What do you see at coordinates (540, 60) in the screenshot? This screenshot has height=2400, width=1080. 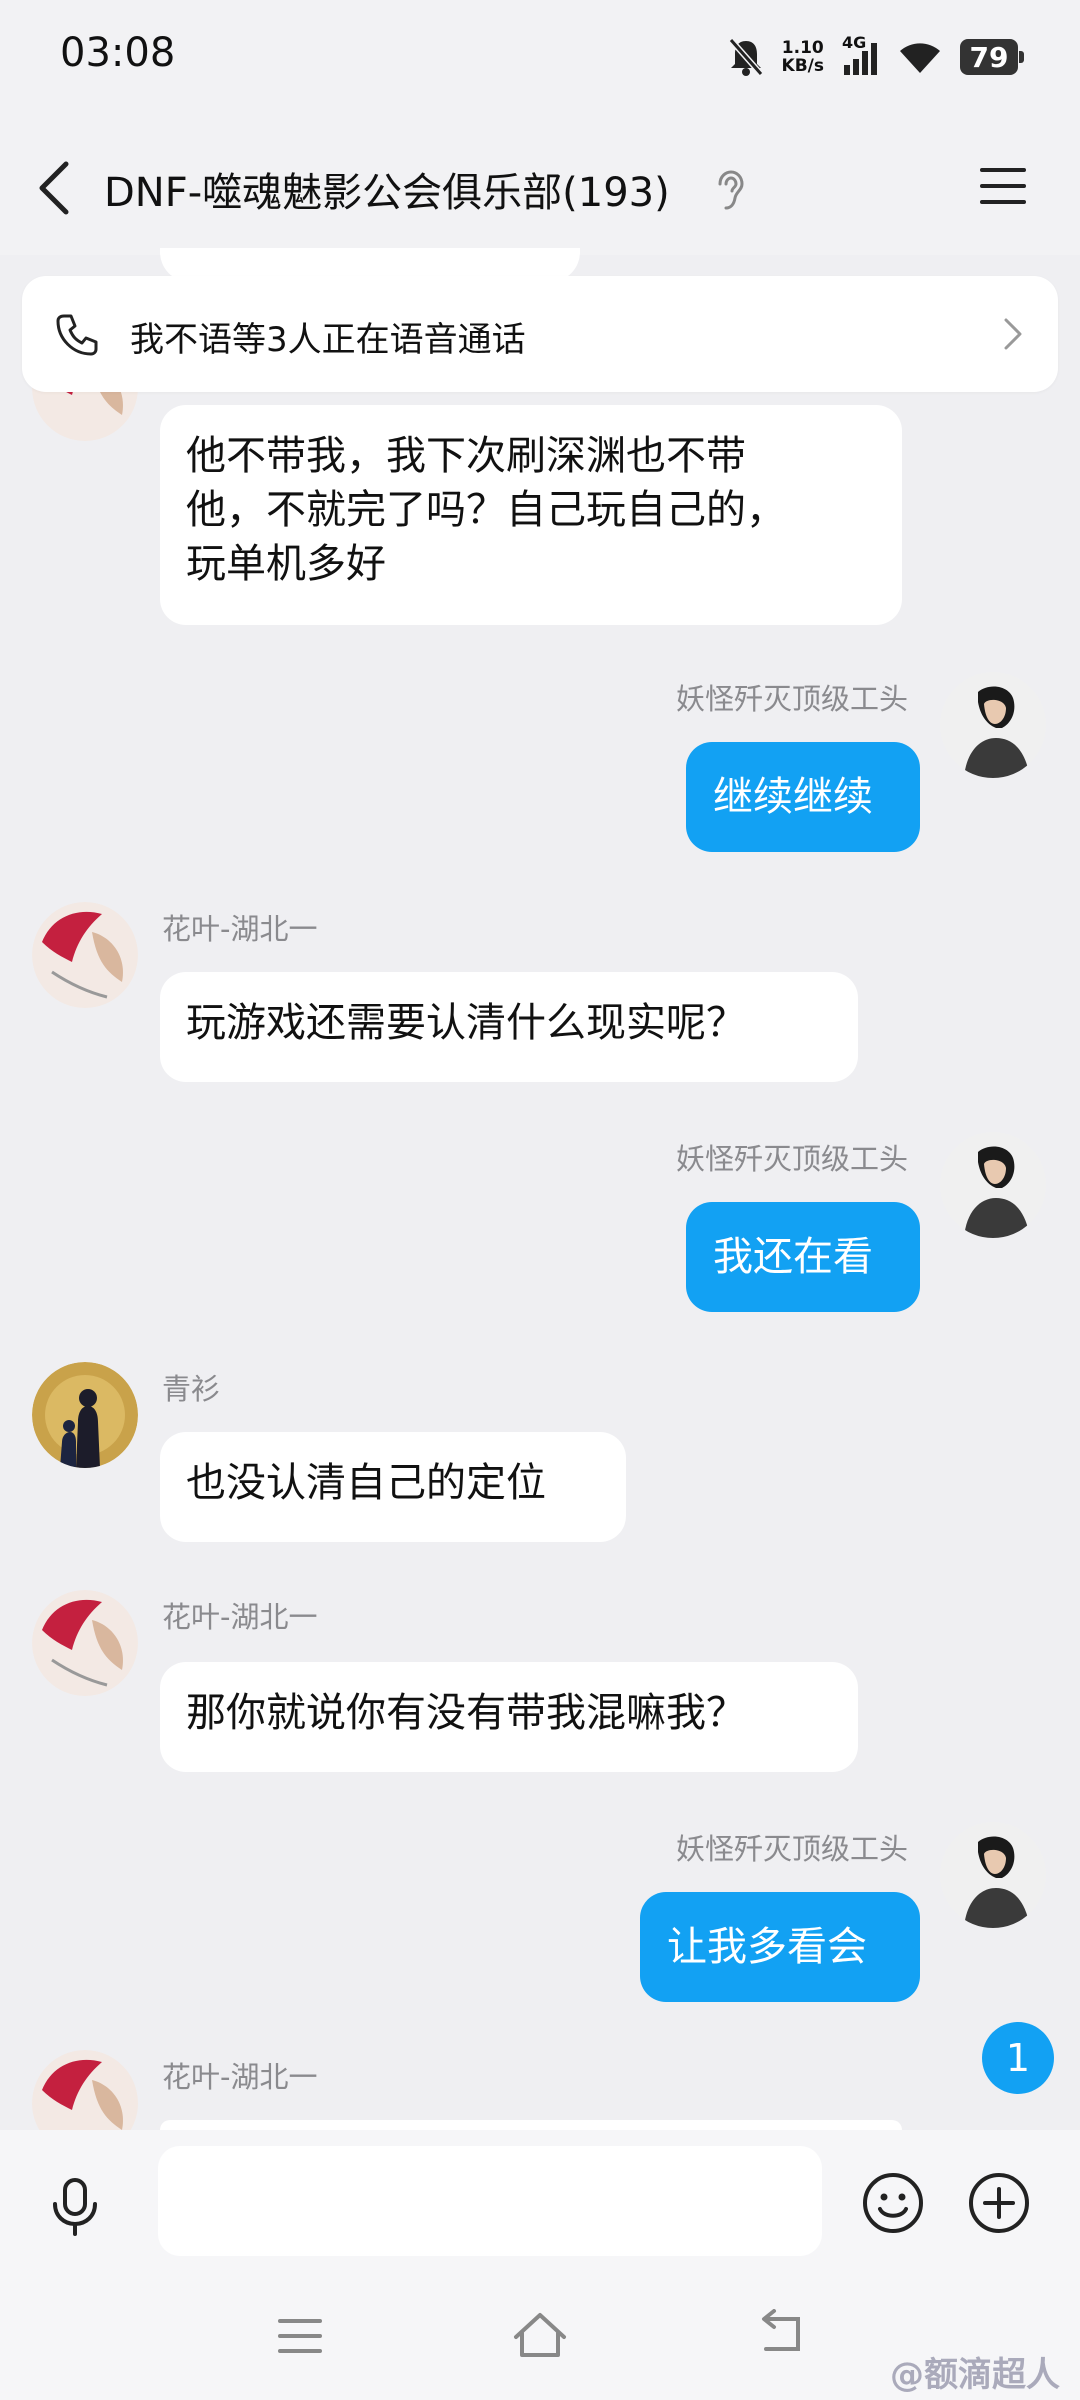 I see `status-bar: 03:08 1.10 KB/s 4G 79` at bounding box center [540, 60].